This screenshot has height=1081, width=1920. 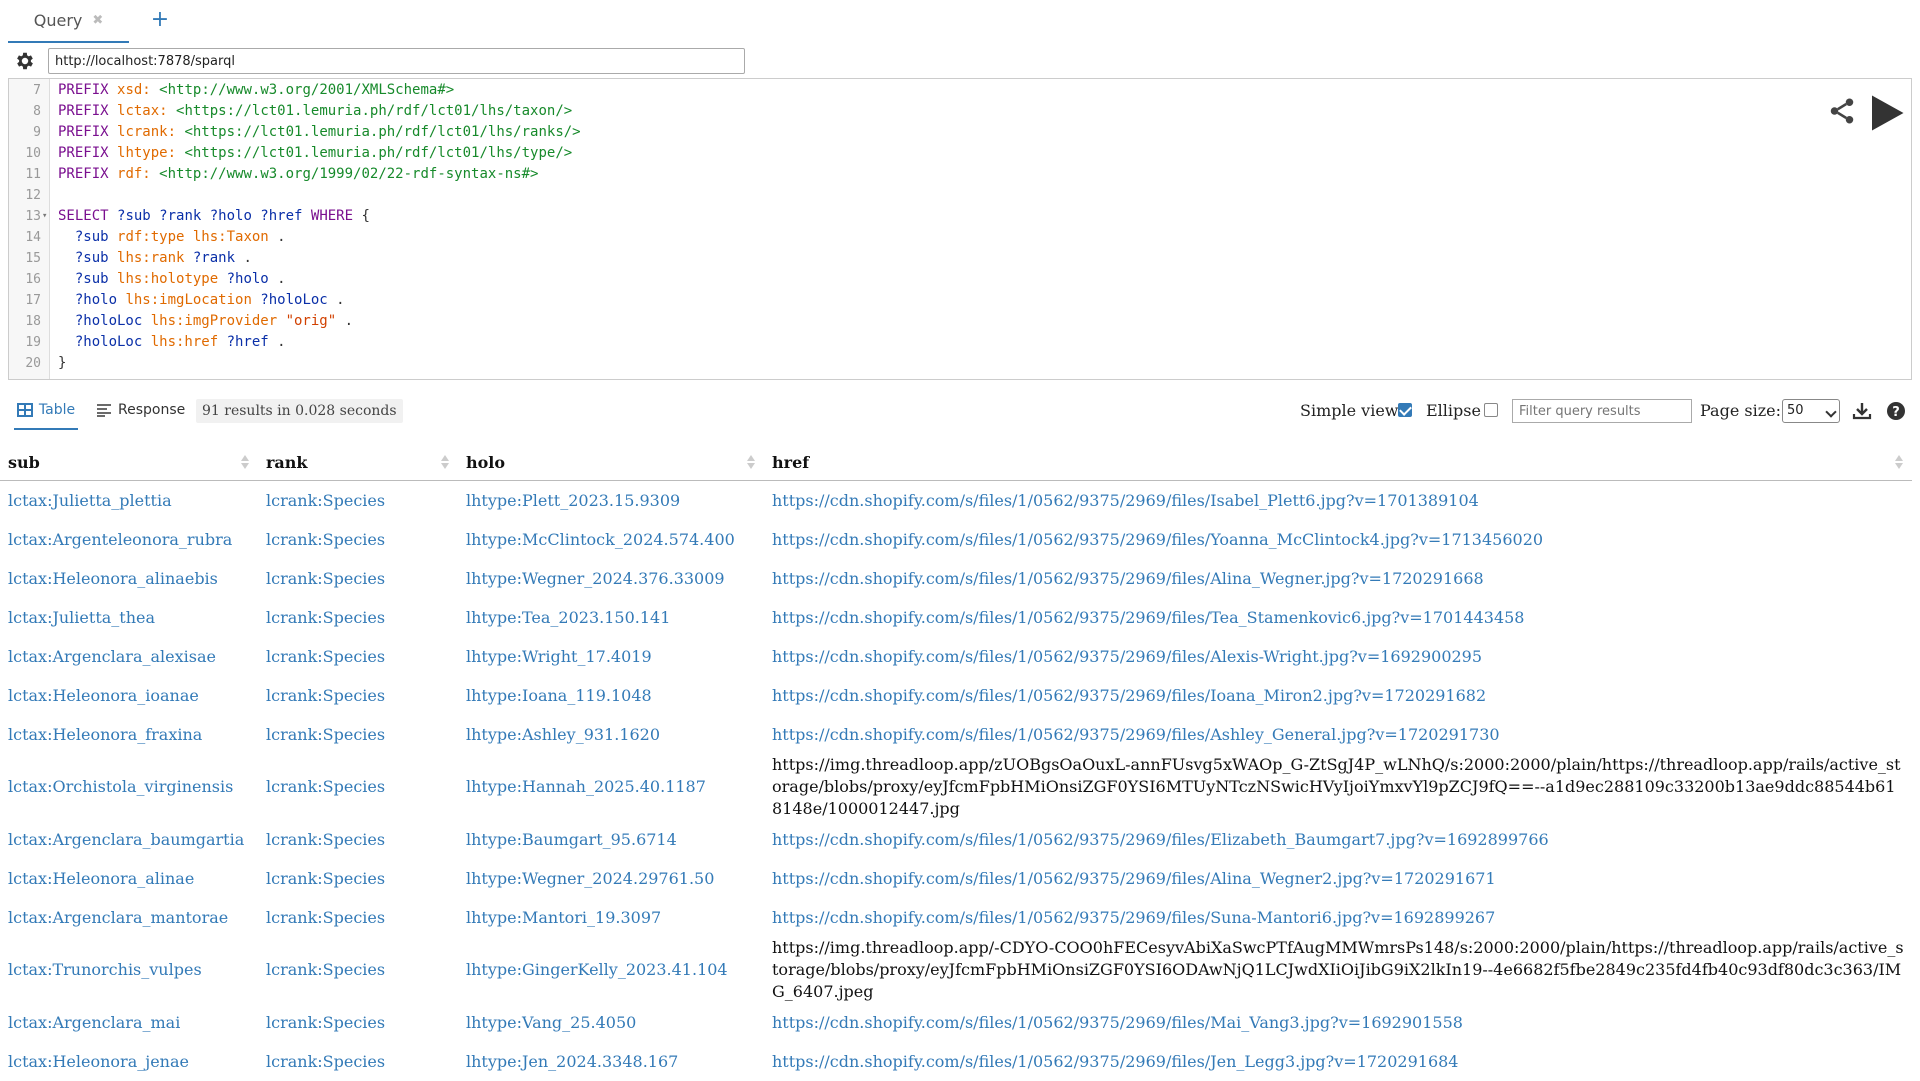 What do you see at coordinates (396, 61) in the screenshot?
I see `endpoint-input` at bounding box center [396, 61].